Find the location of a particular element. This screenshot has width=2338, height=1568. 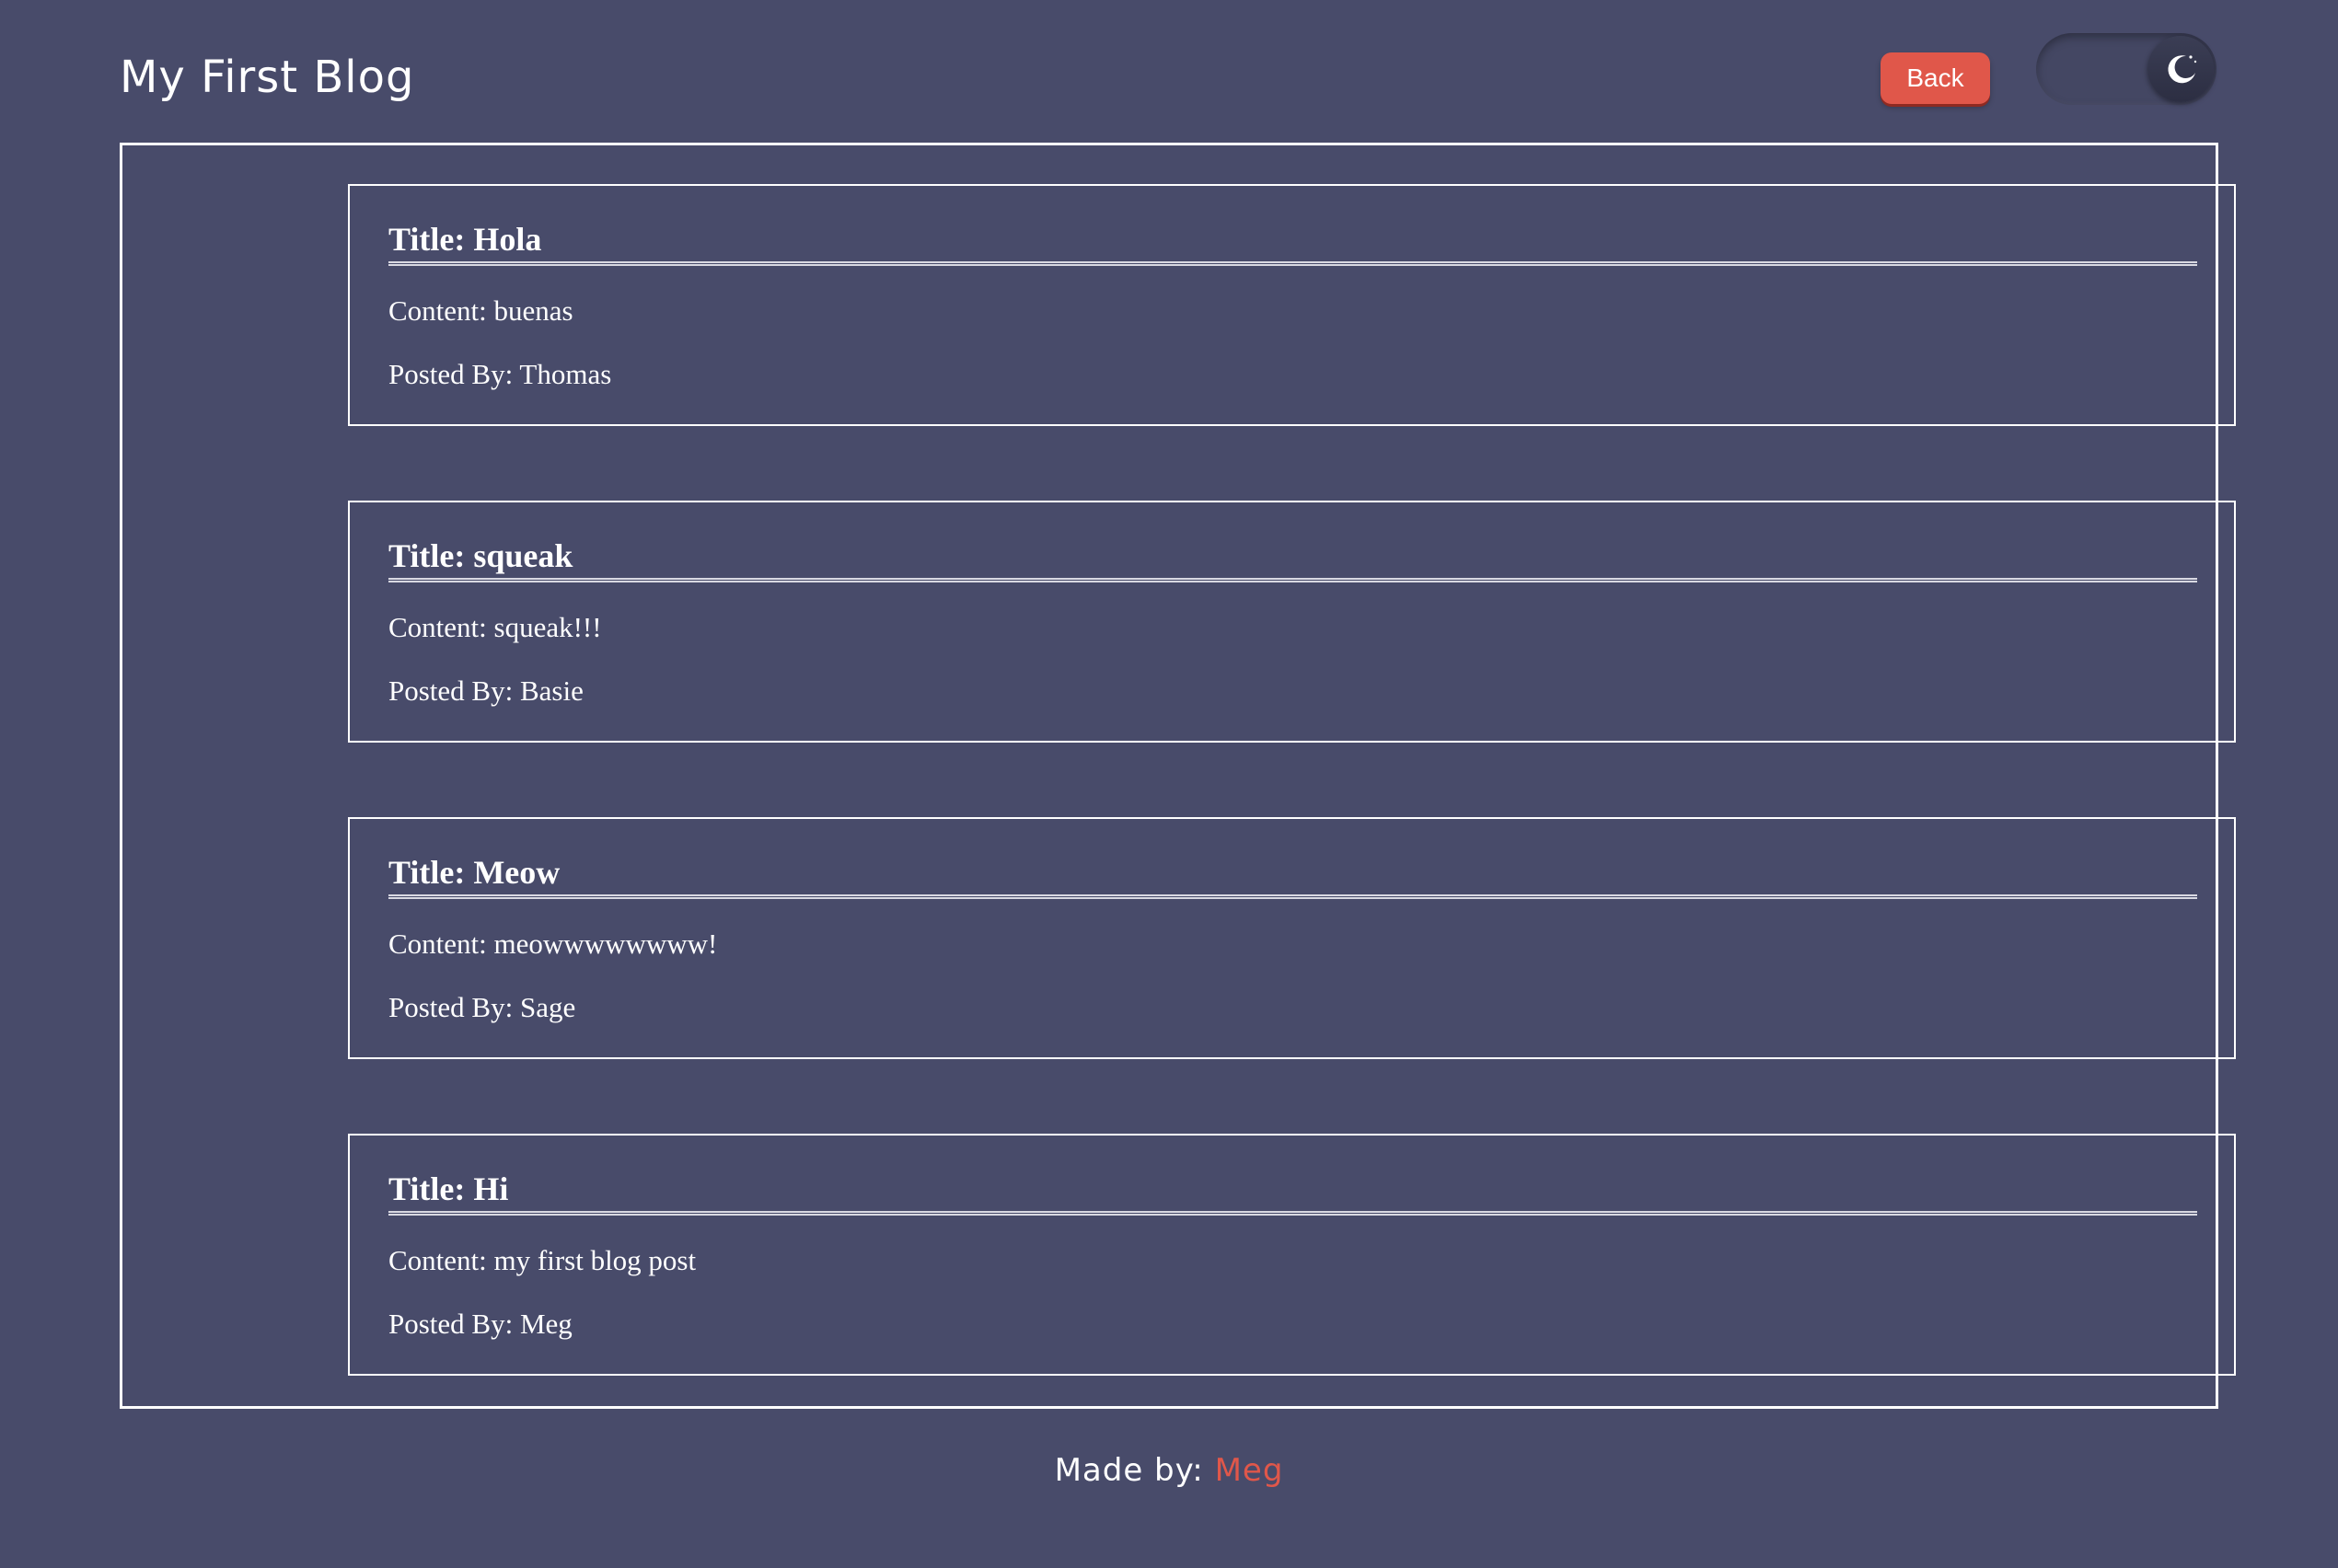

back-button: Back is located at coordinates (1935, 78).